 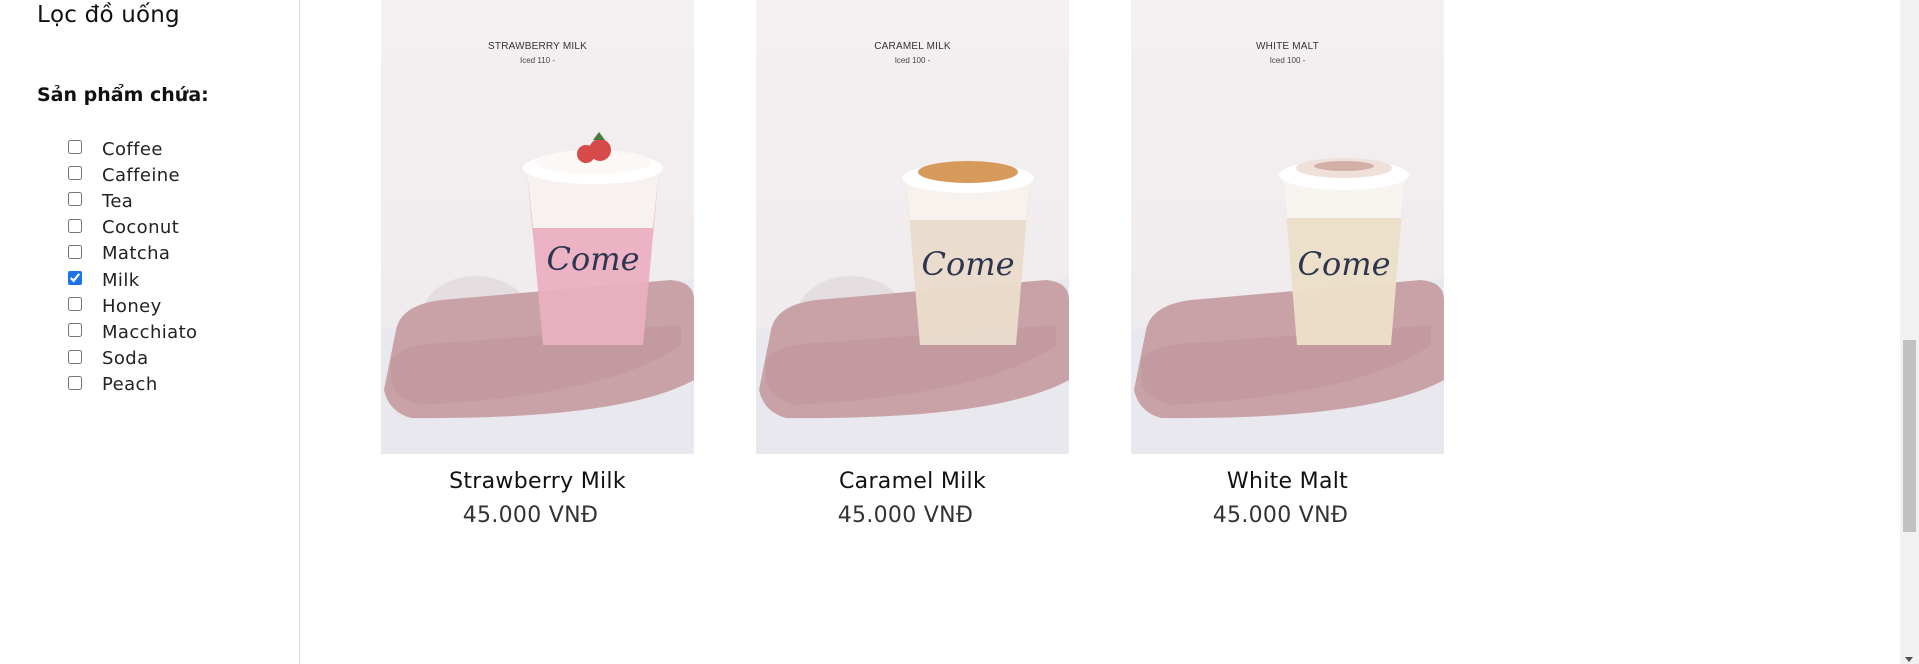 I want to click on filter-item-matcha: Matcha, so click(x=132, y=254).